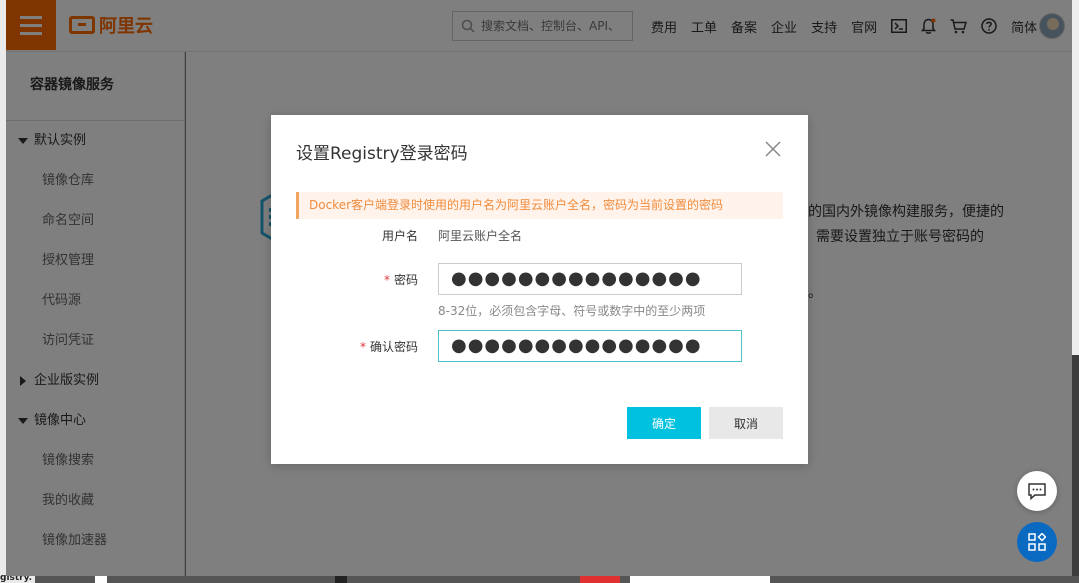 The height and width of the screenshot is (583, 1079). Describe the element at coordinates (664, 423) in the screenshot. I see `confirm-button: 确定` at that location.